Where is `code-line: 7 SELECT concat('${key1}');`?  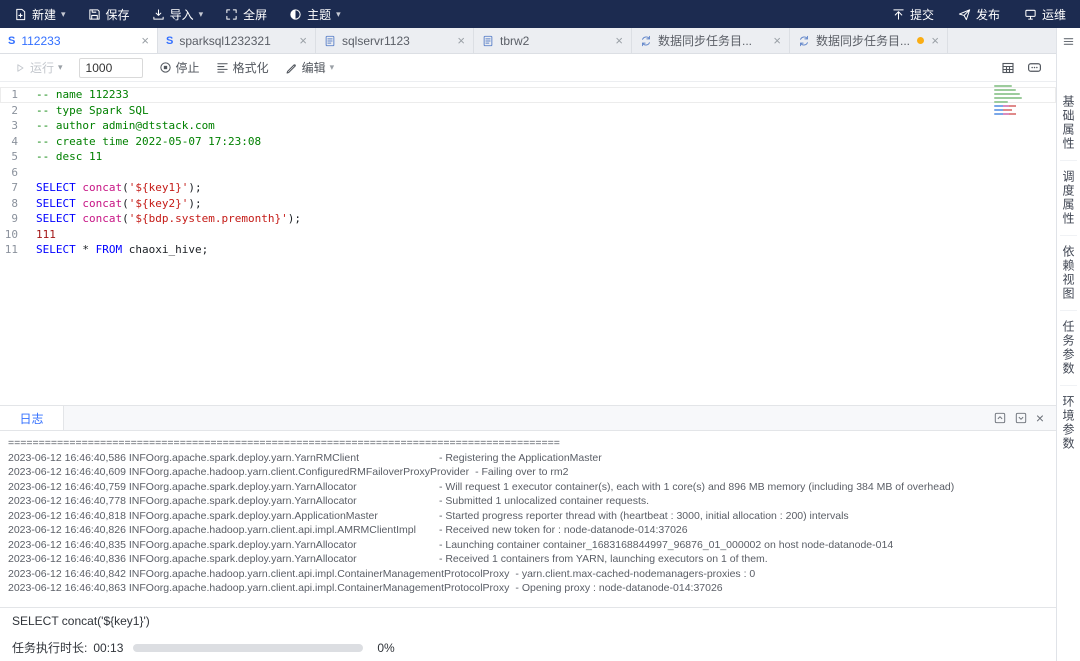 code-line: 7 SELECT concat('${key1}'); is located at coordinates (528, 188).